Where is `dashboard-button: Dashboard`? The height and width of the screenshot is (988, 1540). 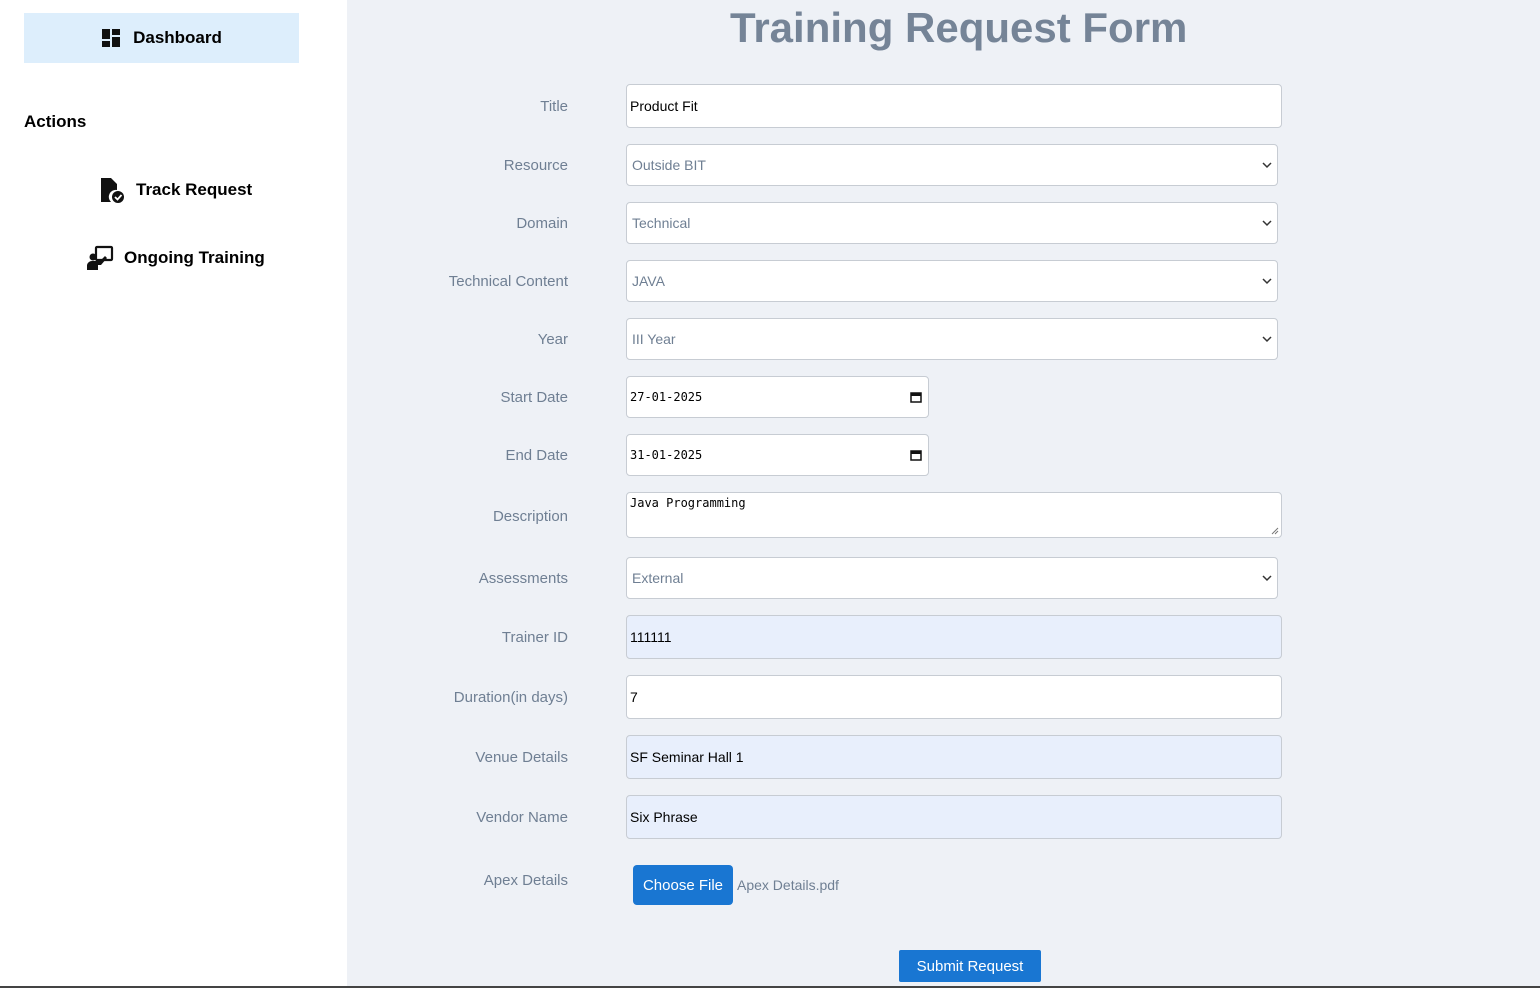
dashboard-button: Dashboard is located at coordinates (161, 38).